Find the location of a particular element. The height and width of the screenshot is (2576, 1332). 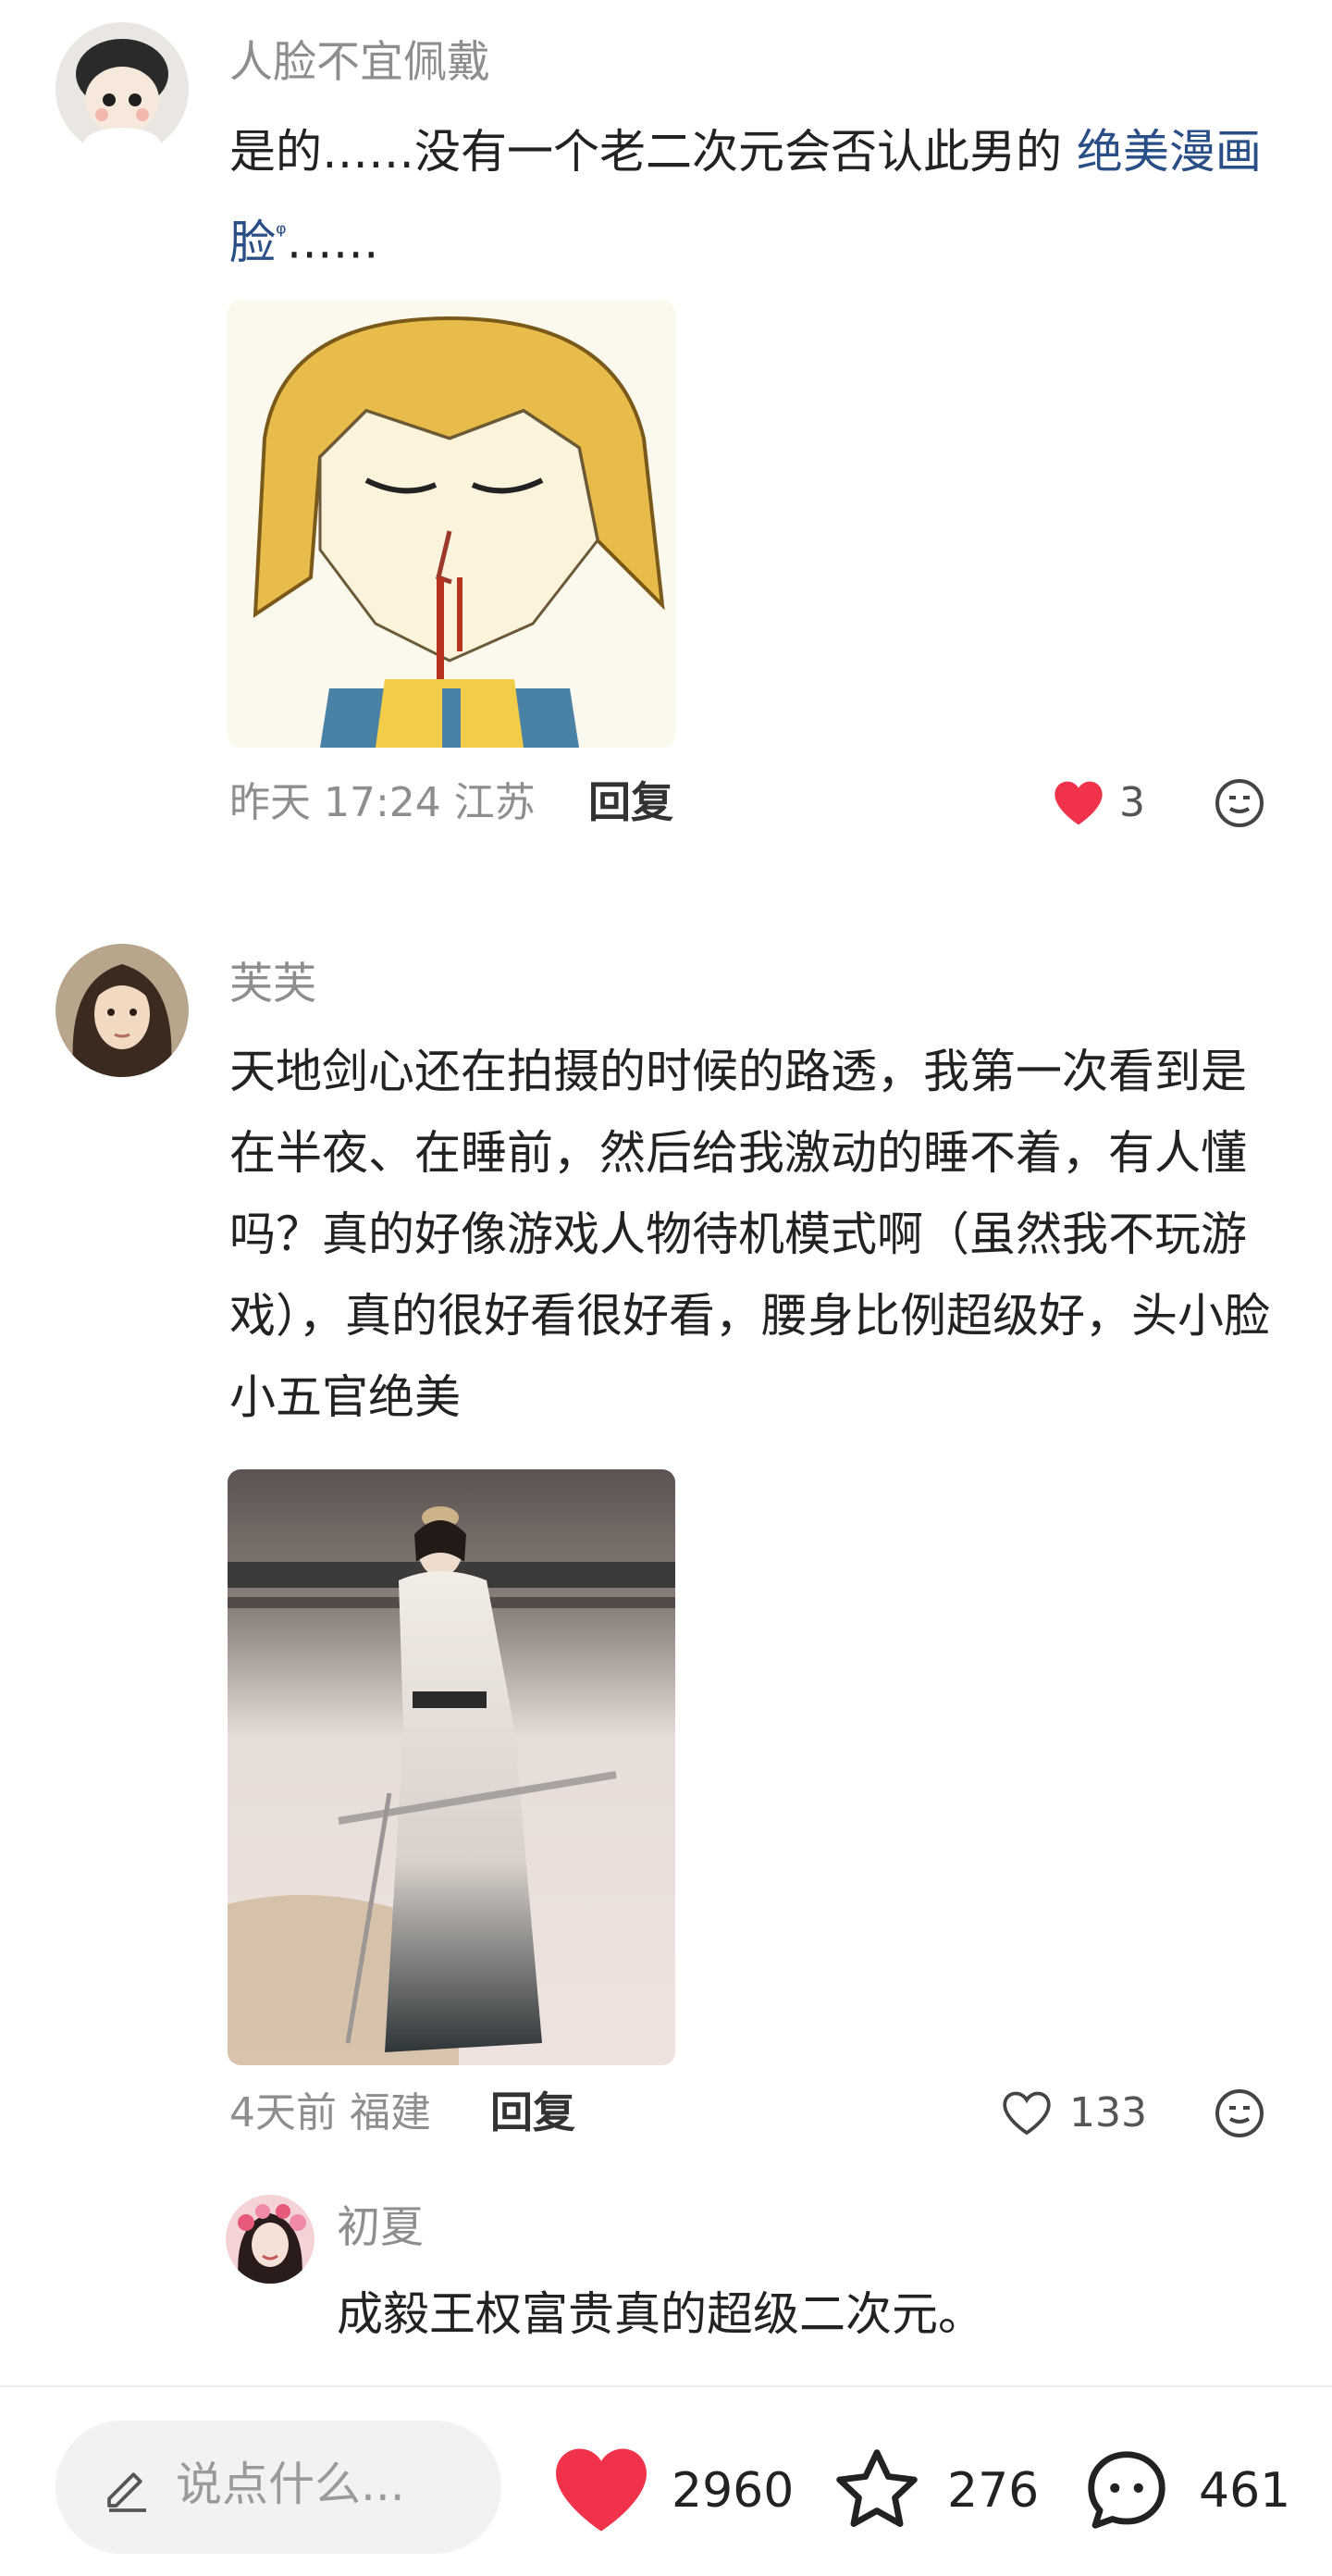

comments-button: 461 is located at coordinates (1190, 2490).